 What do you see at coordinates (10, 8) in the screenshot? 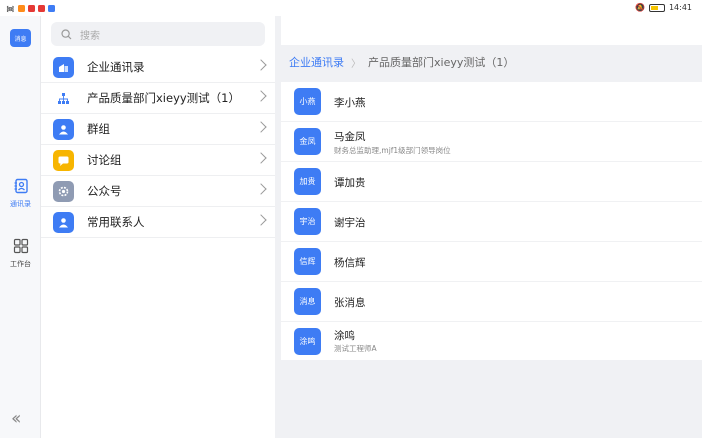
I see `wifi-icon: ᯼` at bounding box center [10, 8].